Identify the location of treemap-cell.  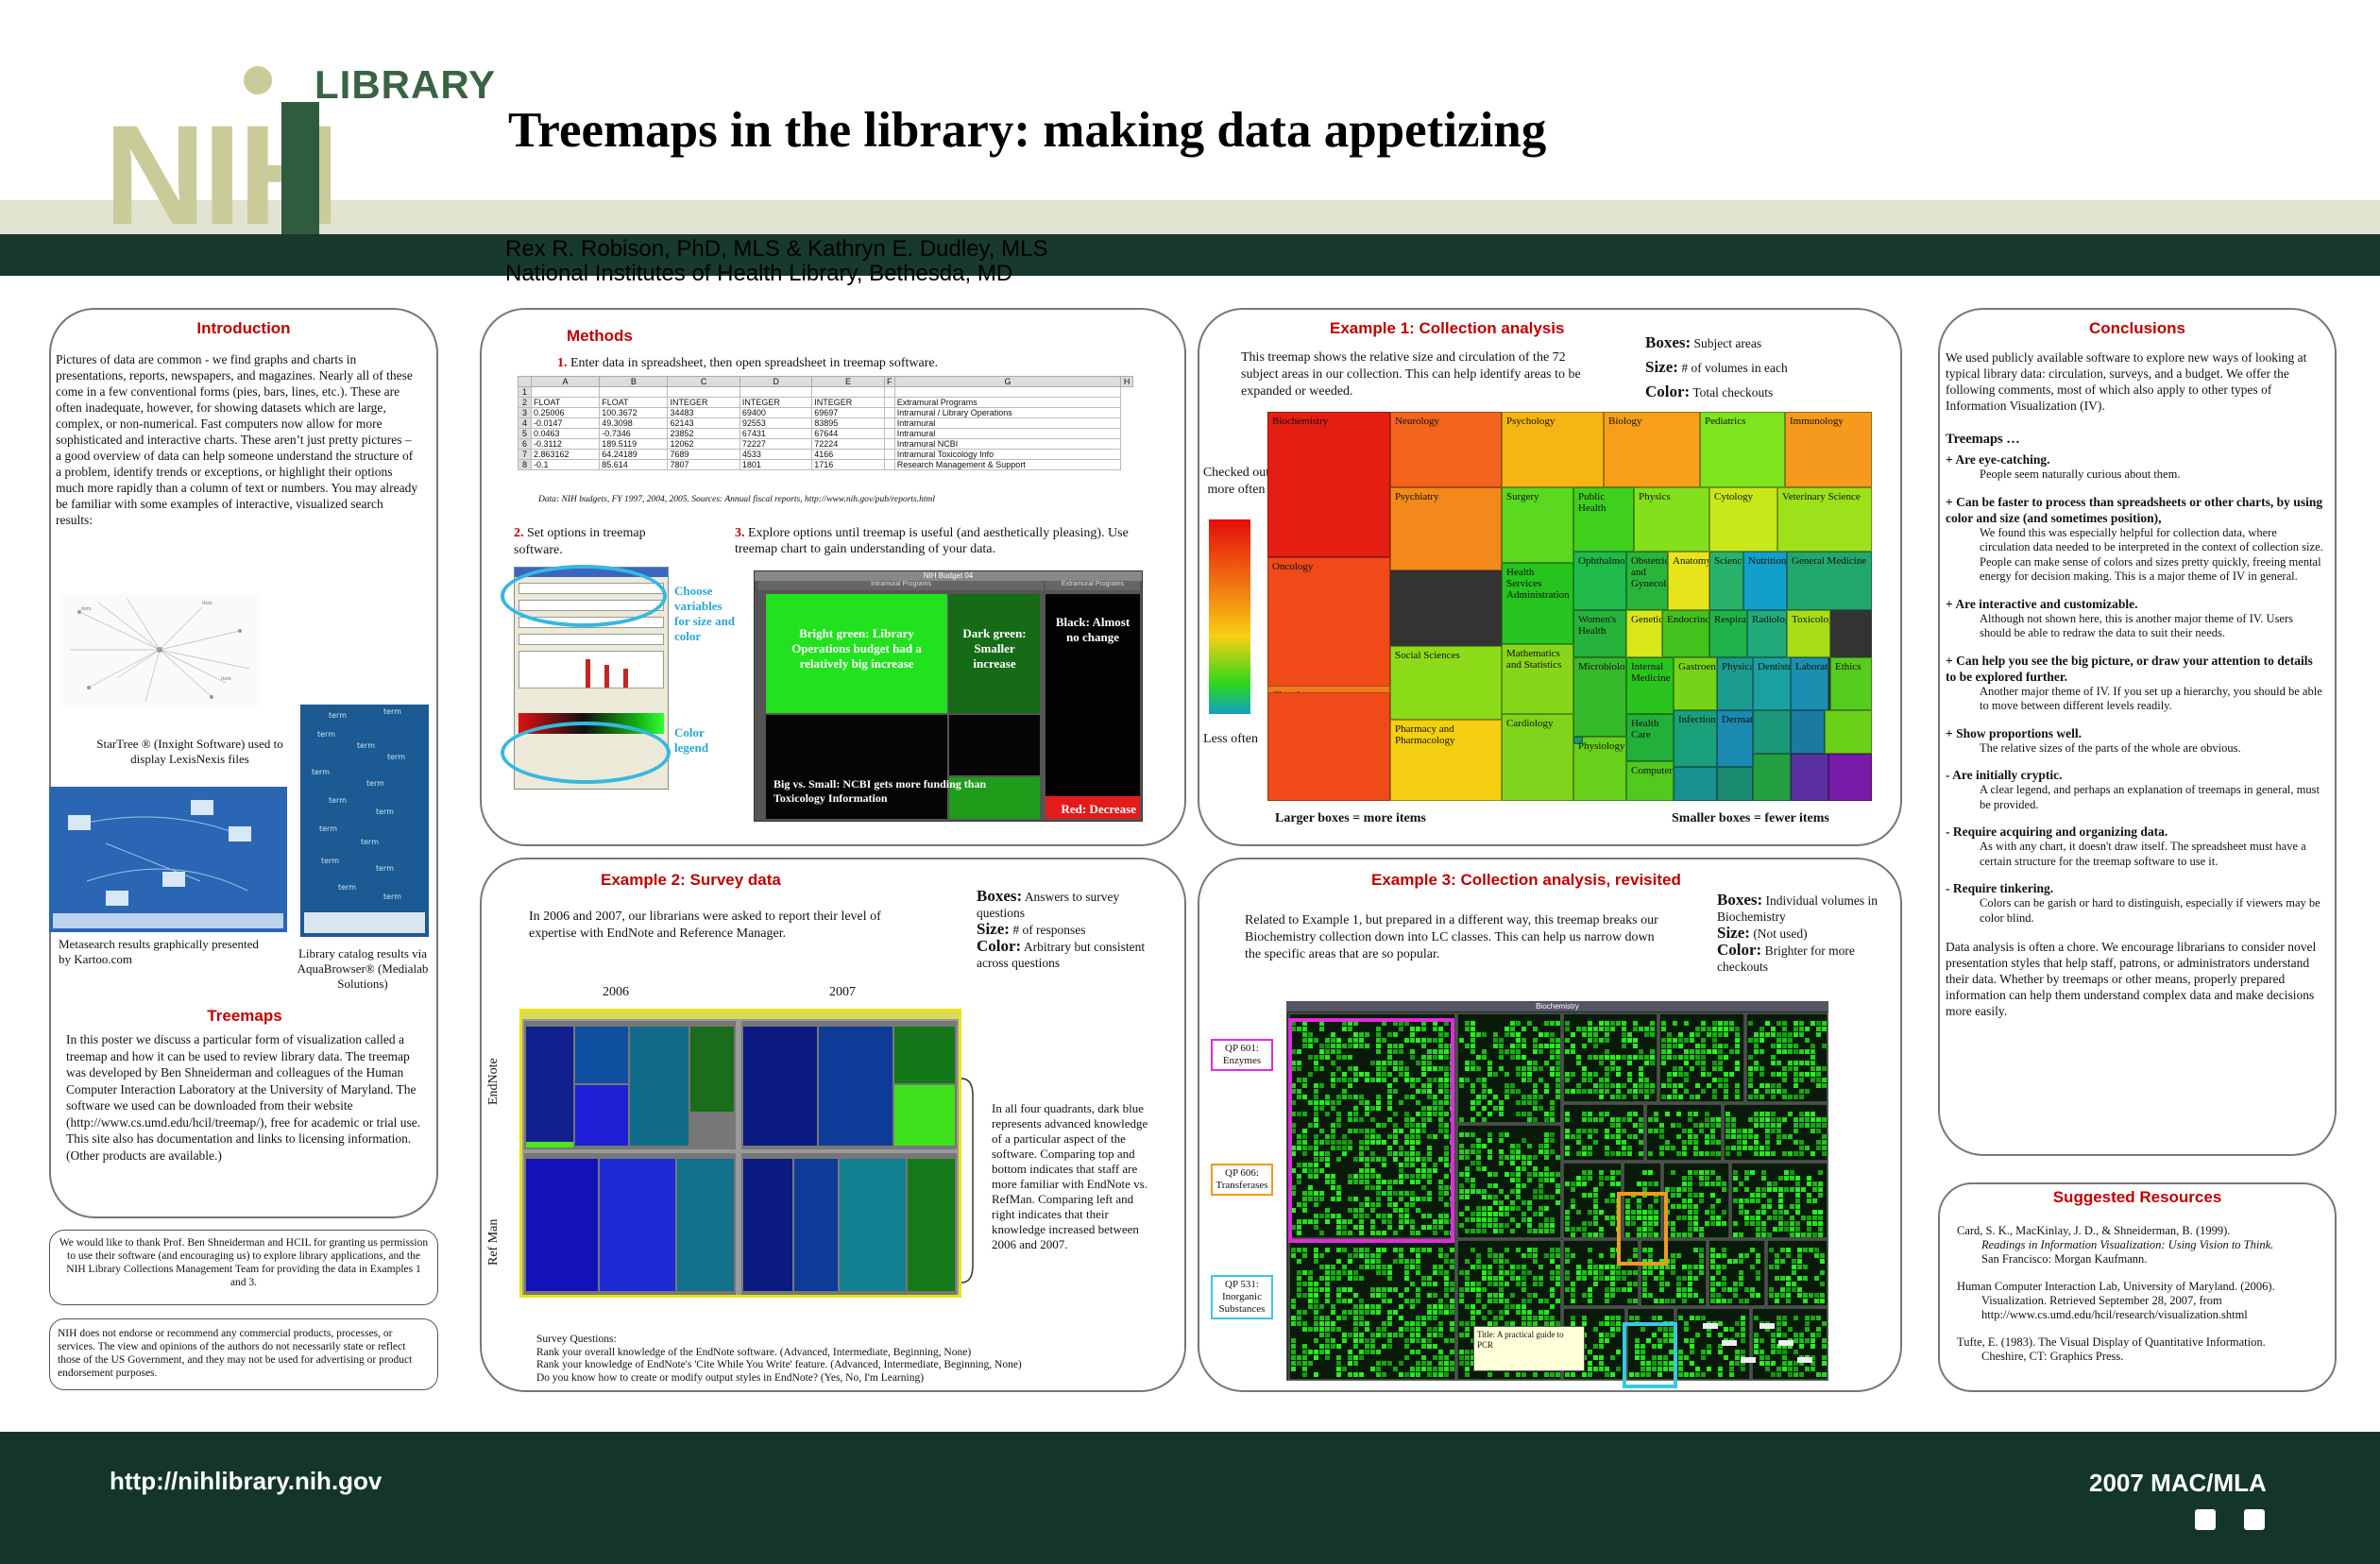
(1772, 777).